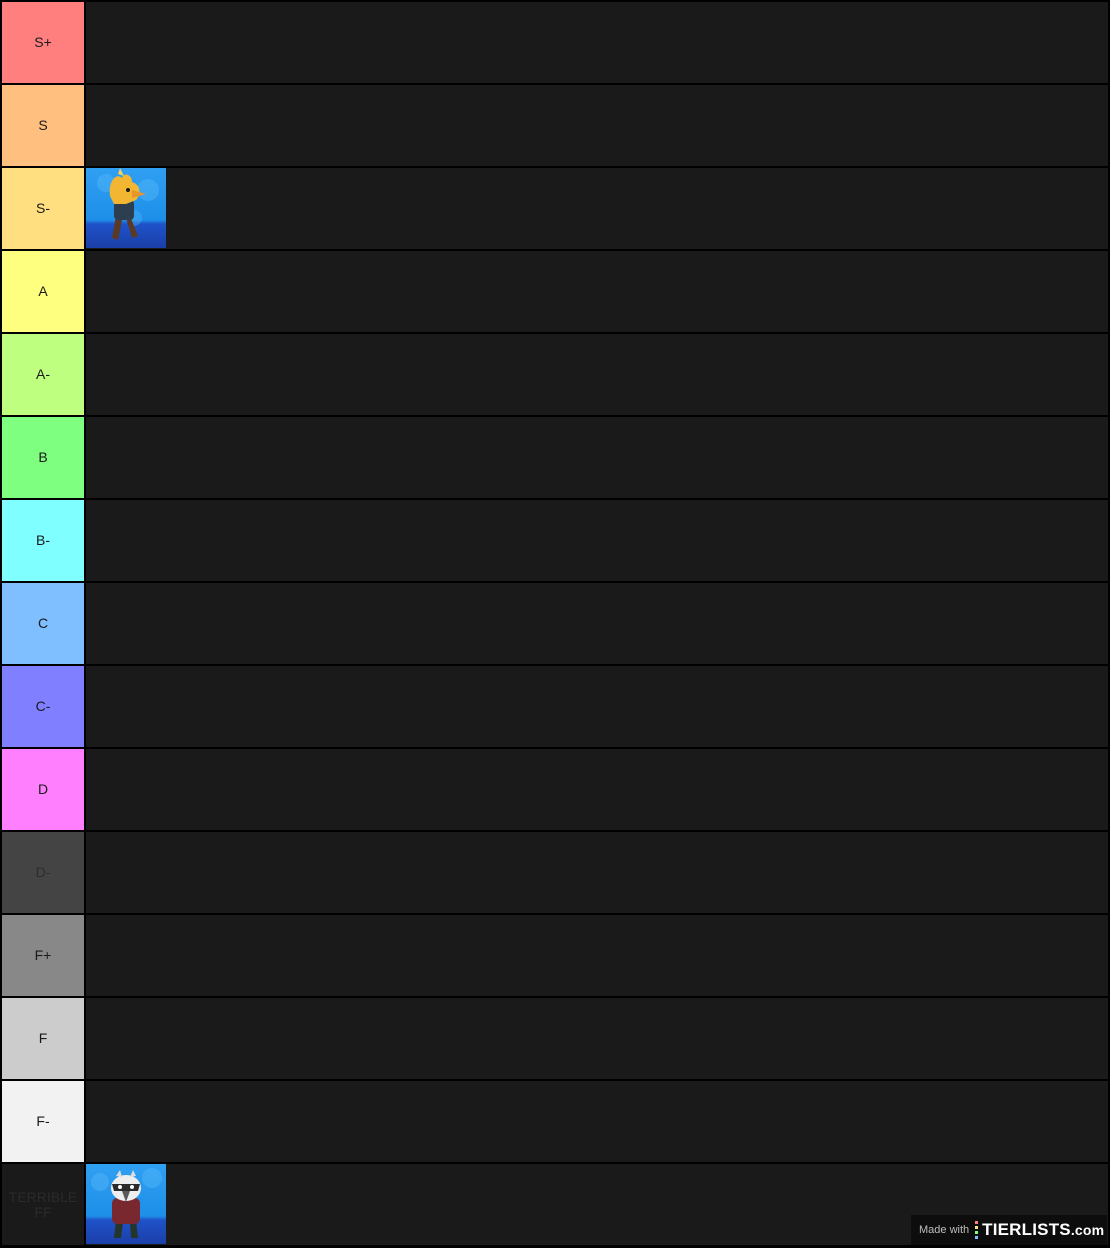 This screenshot has height=1248, width=1110. Describe the element at coordinates (43, 1204) in the screenshot. I see `tier-label: TERRIBLE FF` at that location.